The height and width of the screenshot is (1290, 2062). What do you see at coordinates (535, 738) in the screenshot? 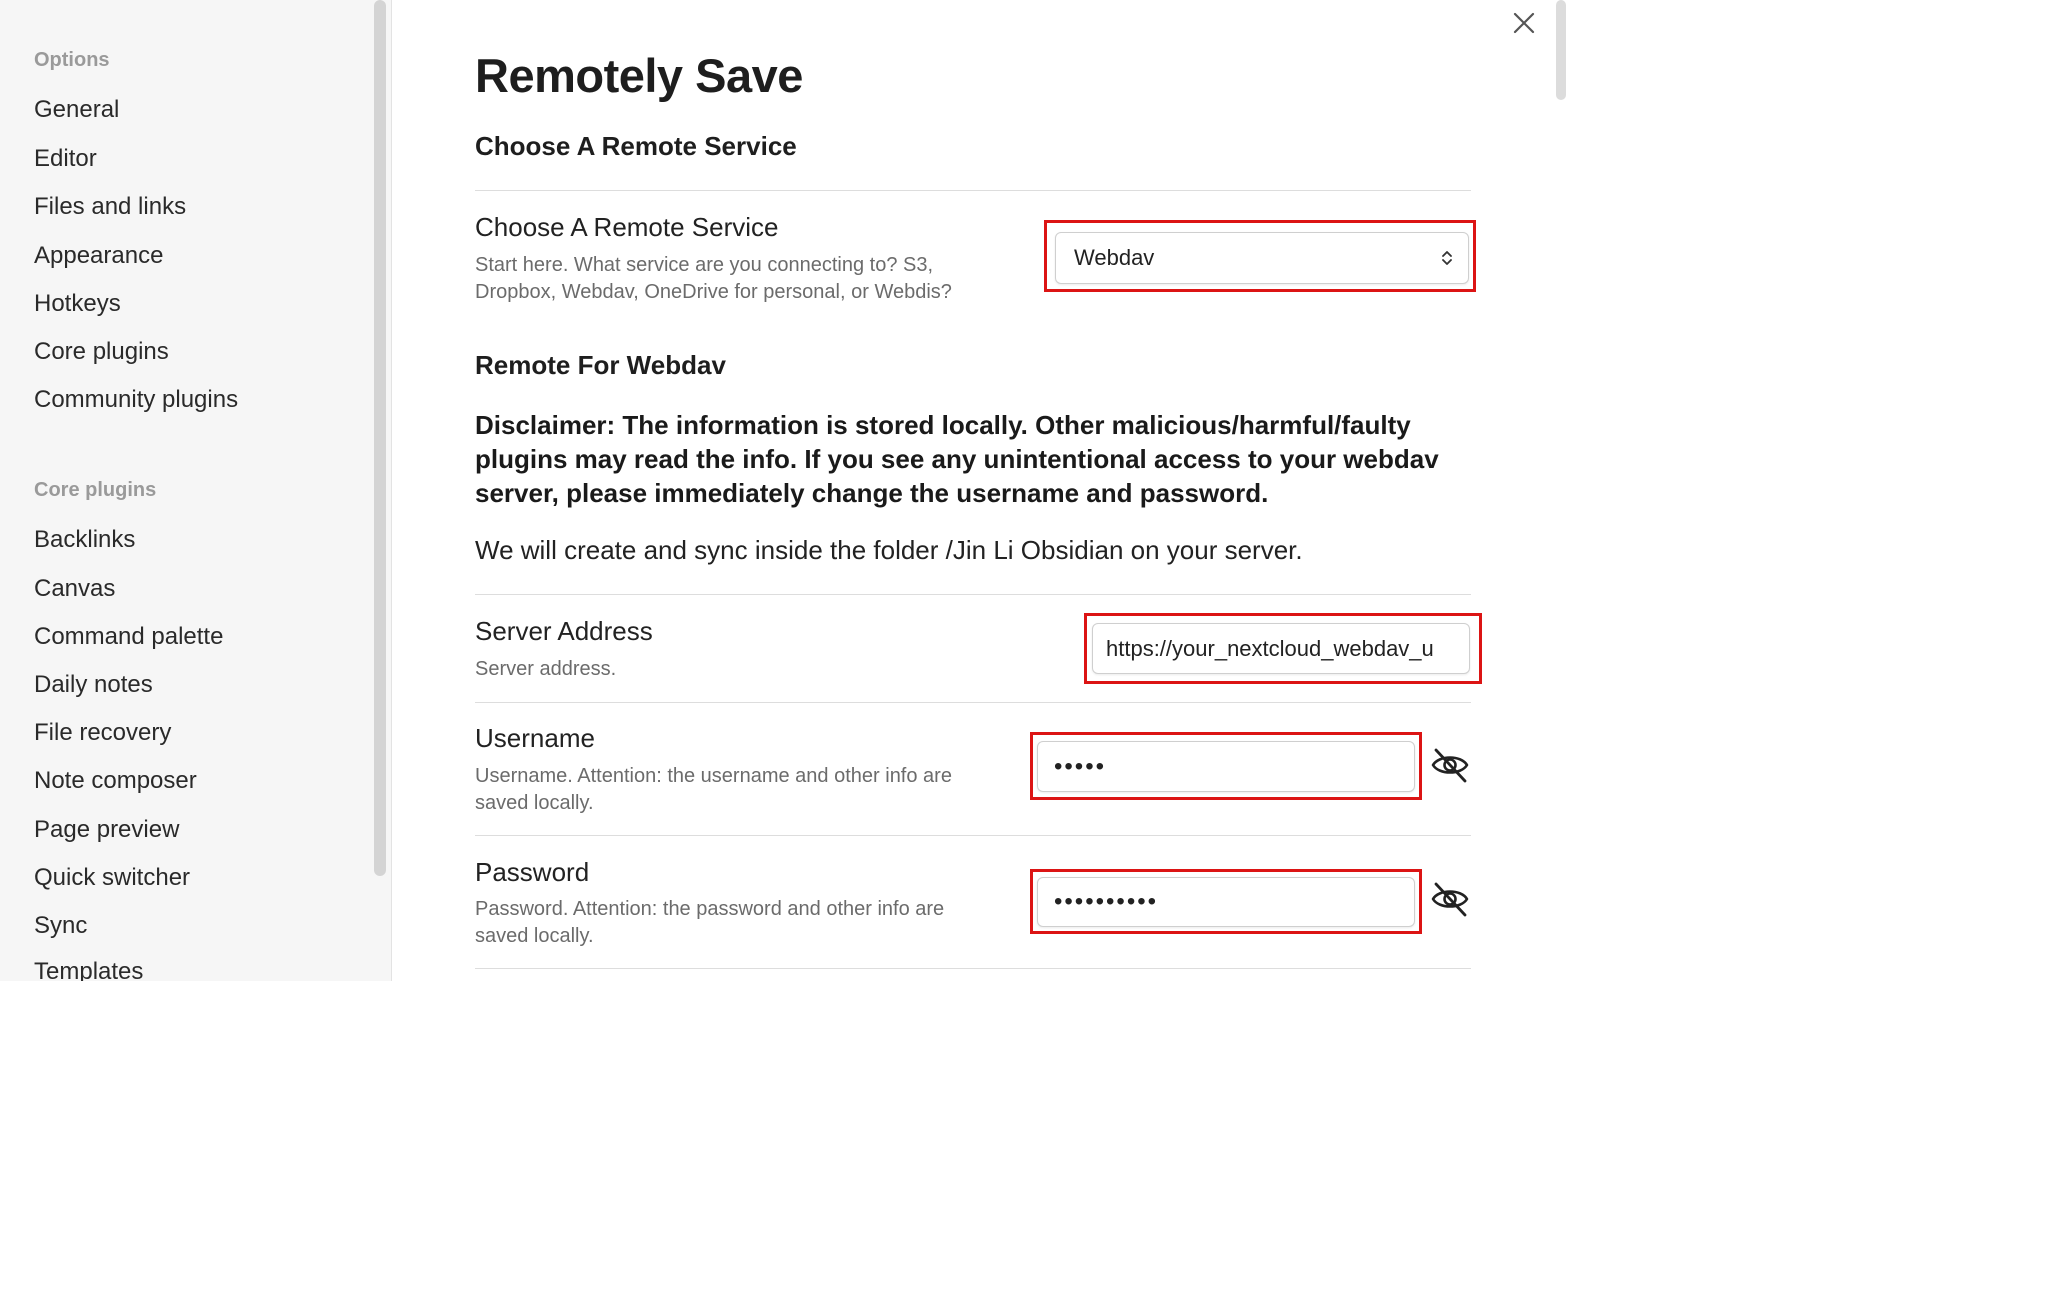
I see `username-name: Username` at bounding box center [535, 738].